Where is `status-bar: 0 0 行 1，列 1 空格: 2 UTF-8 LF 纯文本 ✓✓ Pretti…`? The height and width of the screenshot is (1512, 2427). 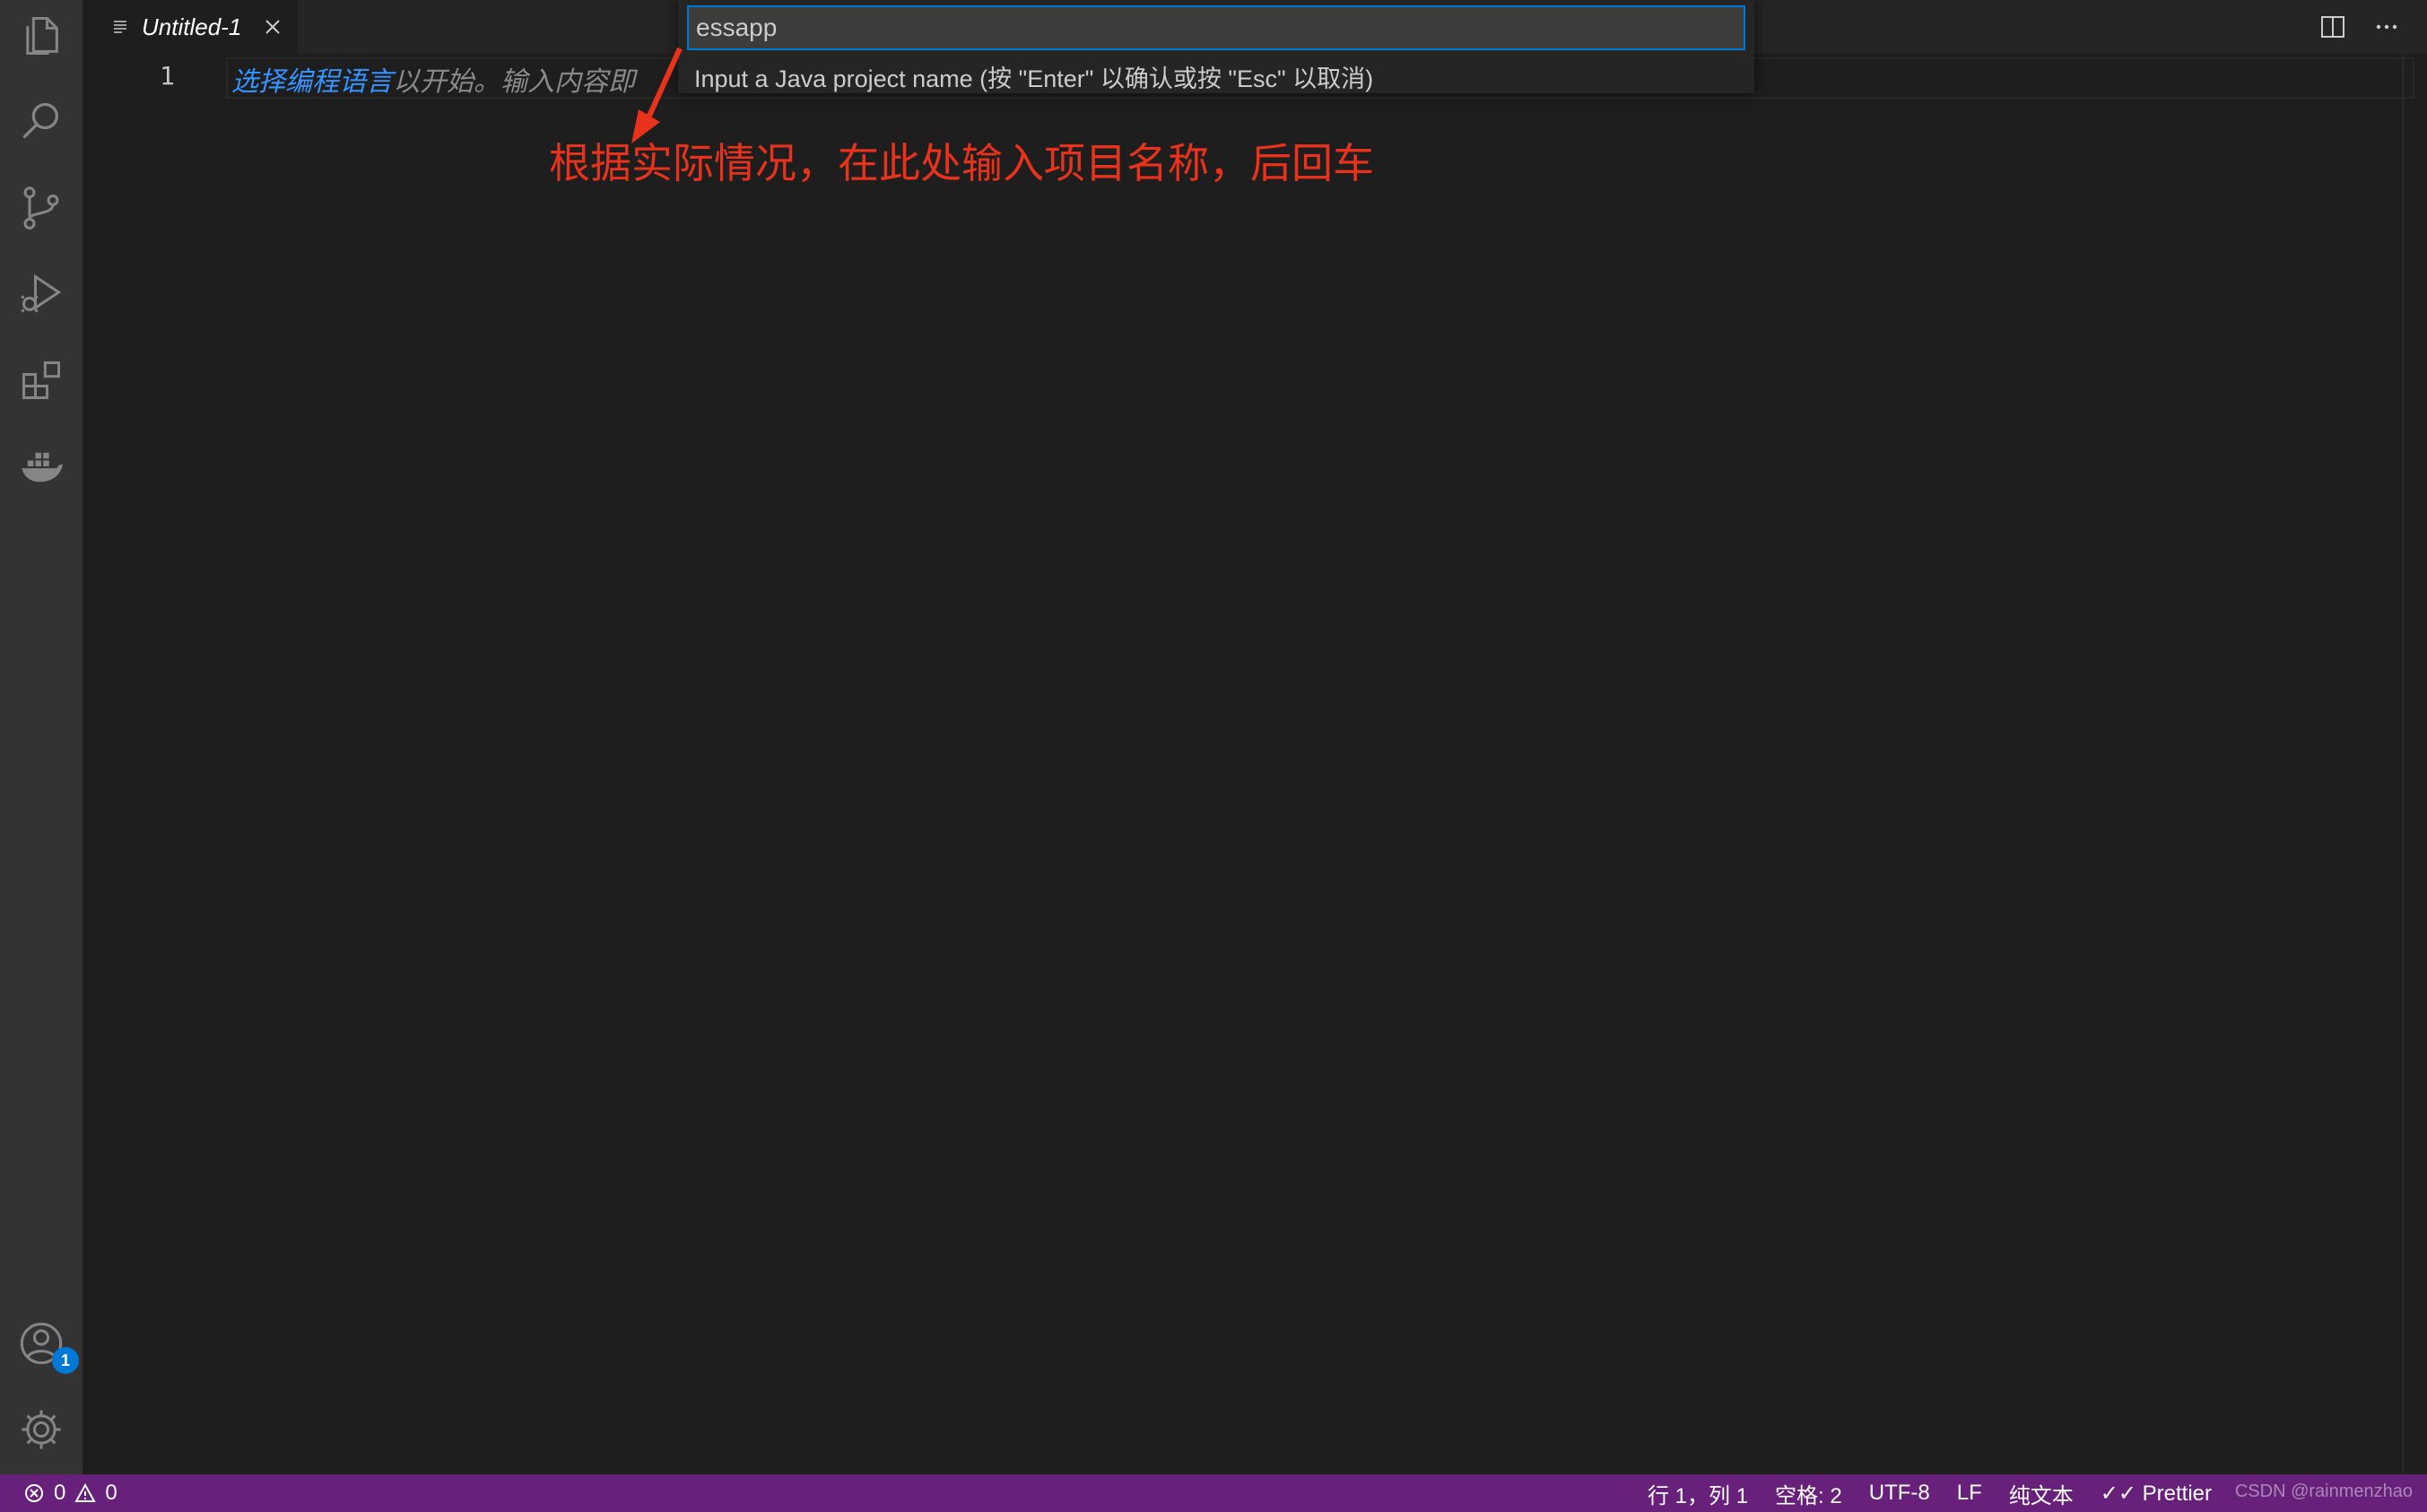 status-bar: 0 0 行 1，列 1 空格: 2 UTF-8 LF 纯文本 ✓✓ Pretti… is located at coordinates (1213, 1493).